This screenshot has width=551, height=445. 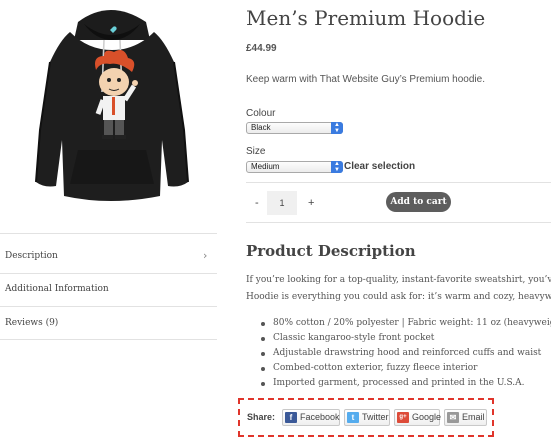 What do you see at coordinates (31, 256) in the screenshot?
I see `tab-description: Description` at bounding box center [31, 256].